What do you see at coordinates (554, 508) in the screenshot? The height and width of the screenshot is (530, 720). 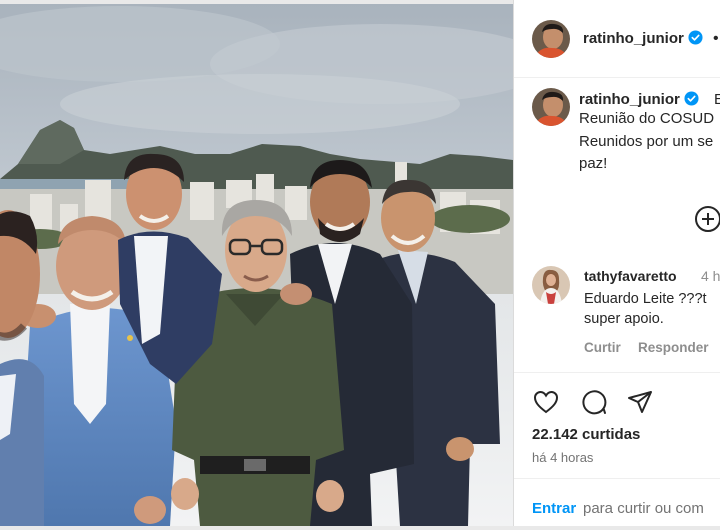 I see `login-link: Entrar` at bounding box center [554, 508].